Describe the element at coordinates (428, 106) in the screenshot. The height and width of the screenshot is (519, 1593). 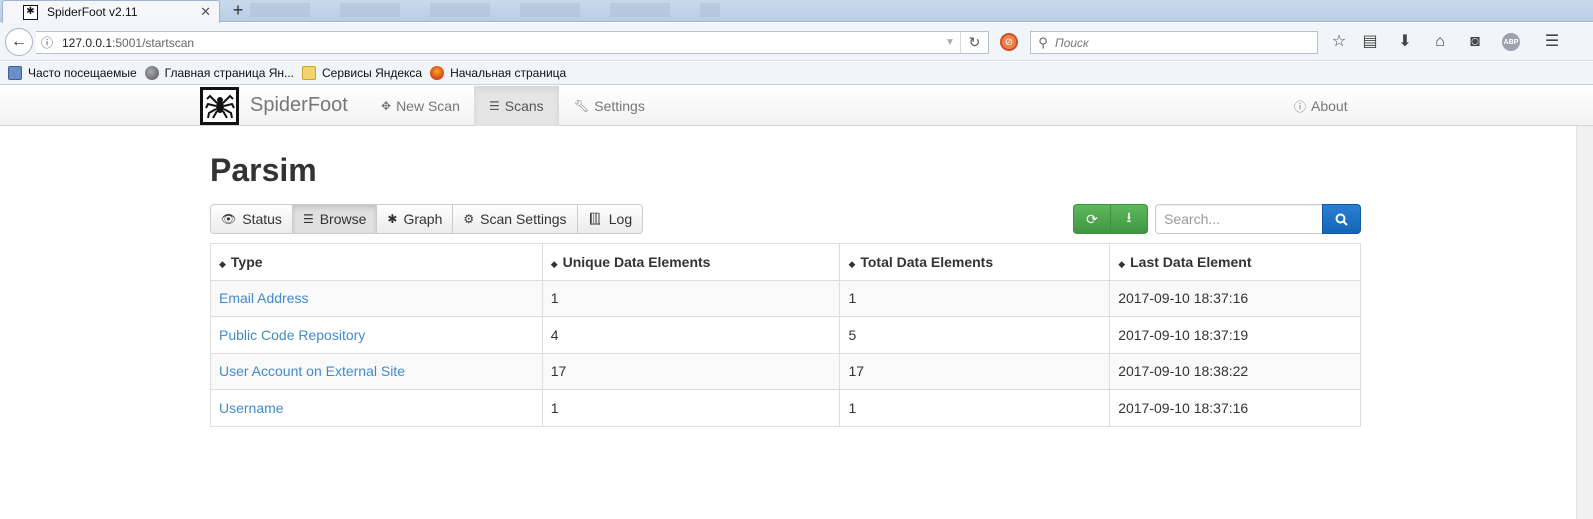
I see `nav-label: New Scan` at that location.